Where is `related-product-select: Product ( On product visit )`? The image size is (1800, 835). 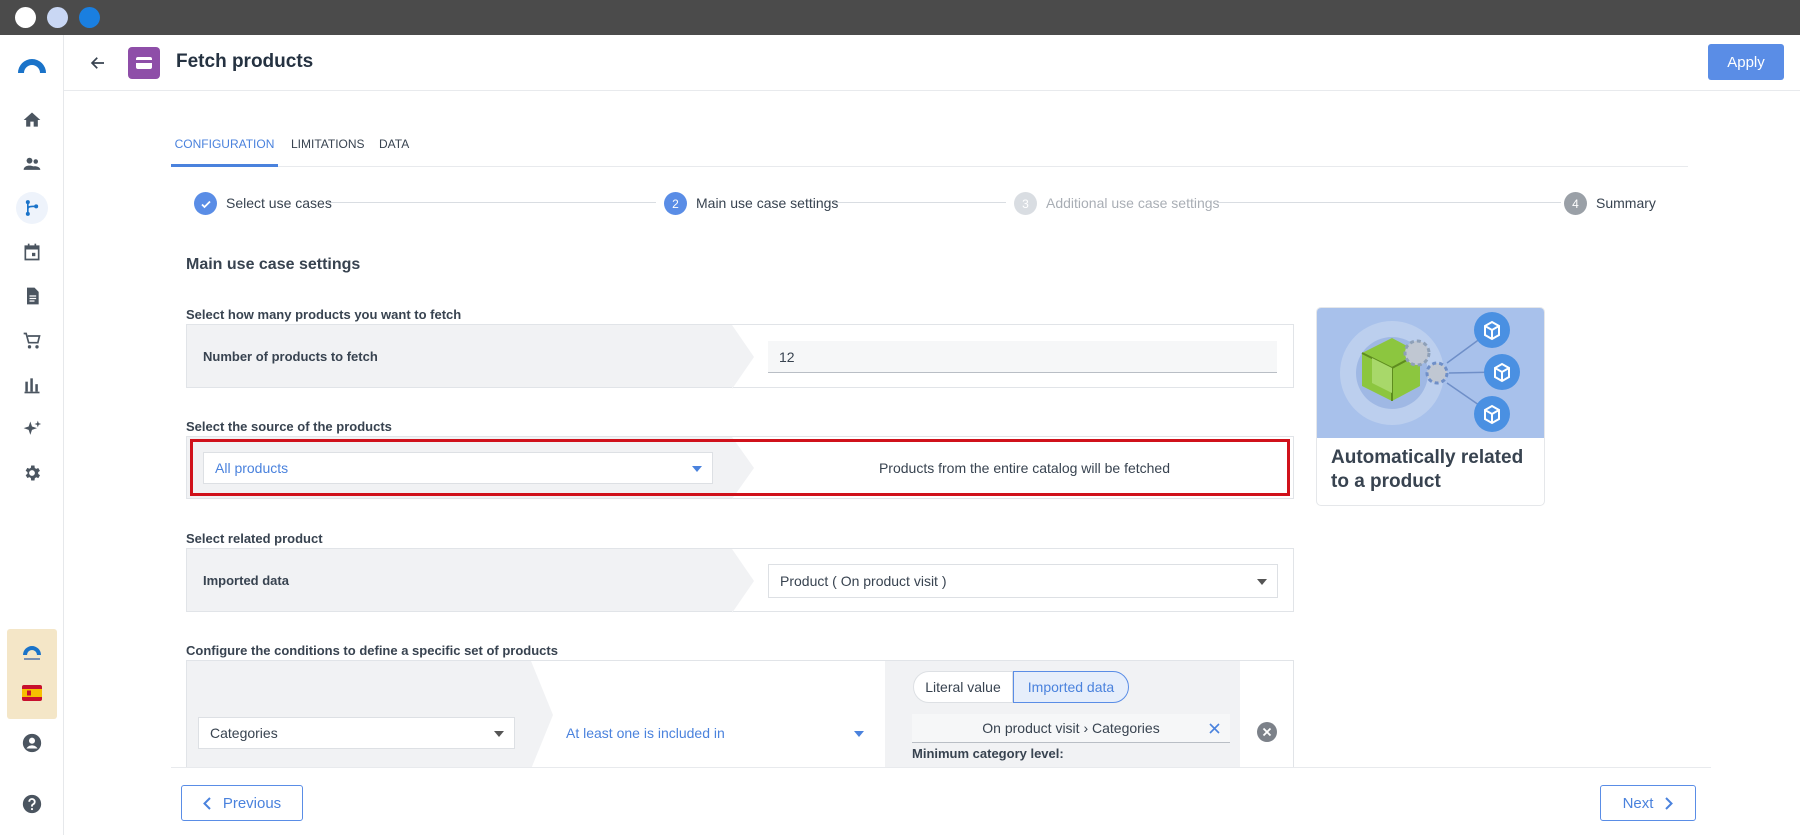 related-product-select: Product ( On product visit ) is located at coordinates (1023, 581).